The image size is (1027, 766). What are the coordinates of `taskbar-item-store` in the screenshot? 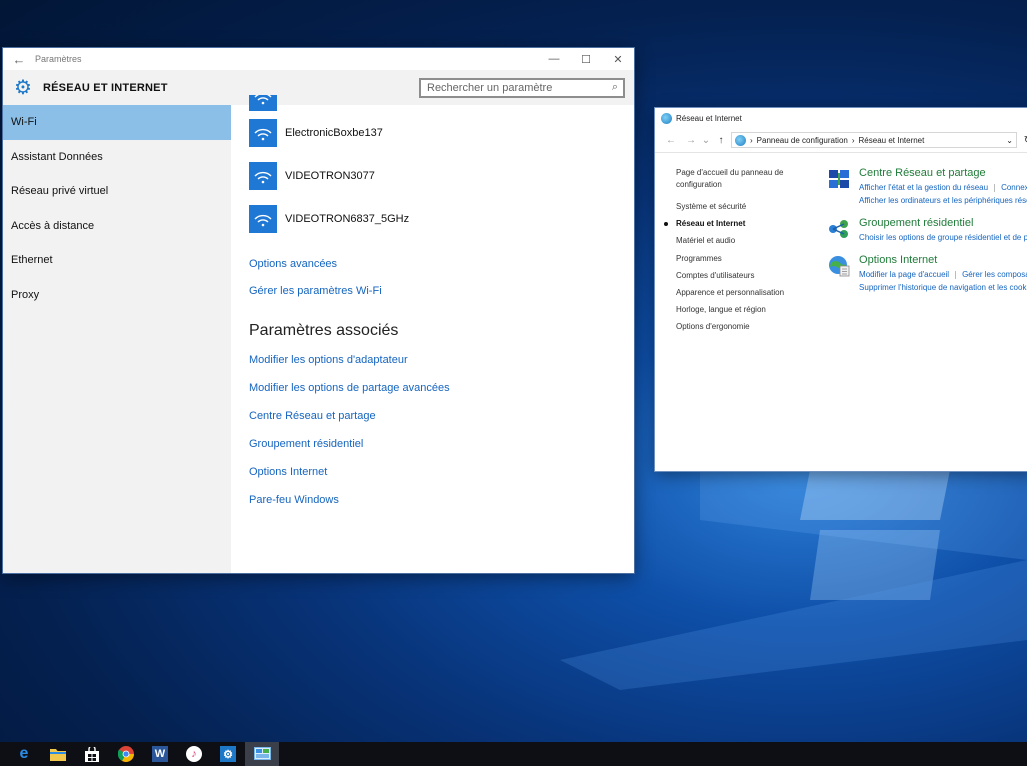 It's located at (92, 754).